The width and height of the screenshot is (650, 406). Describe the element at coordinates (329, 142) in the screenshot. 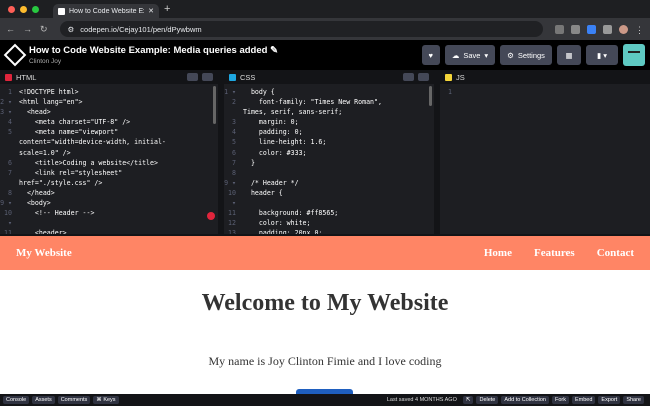

I see `code-line: 5 line-height: 1.6;` at that location.